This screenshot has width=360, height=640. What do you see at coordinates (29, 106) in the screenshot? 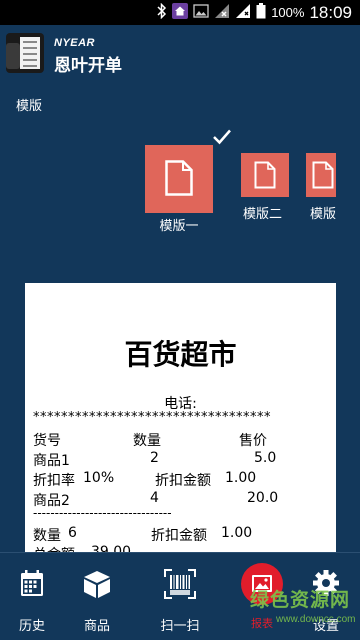
I see `templates-section-label: 模版` at bounding box center [29, 106].